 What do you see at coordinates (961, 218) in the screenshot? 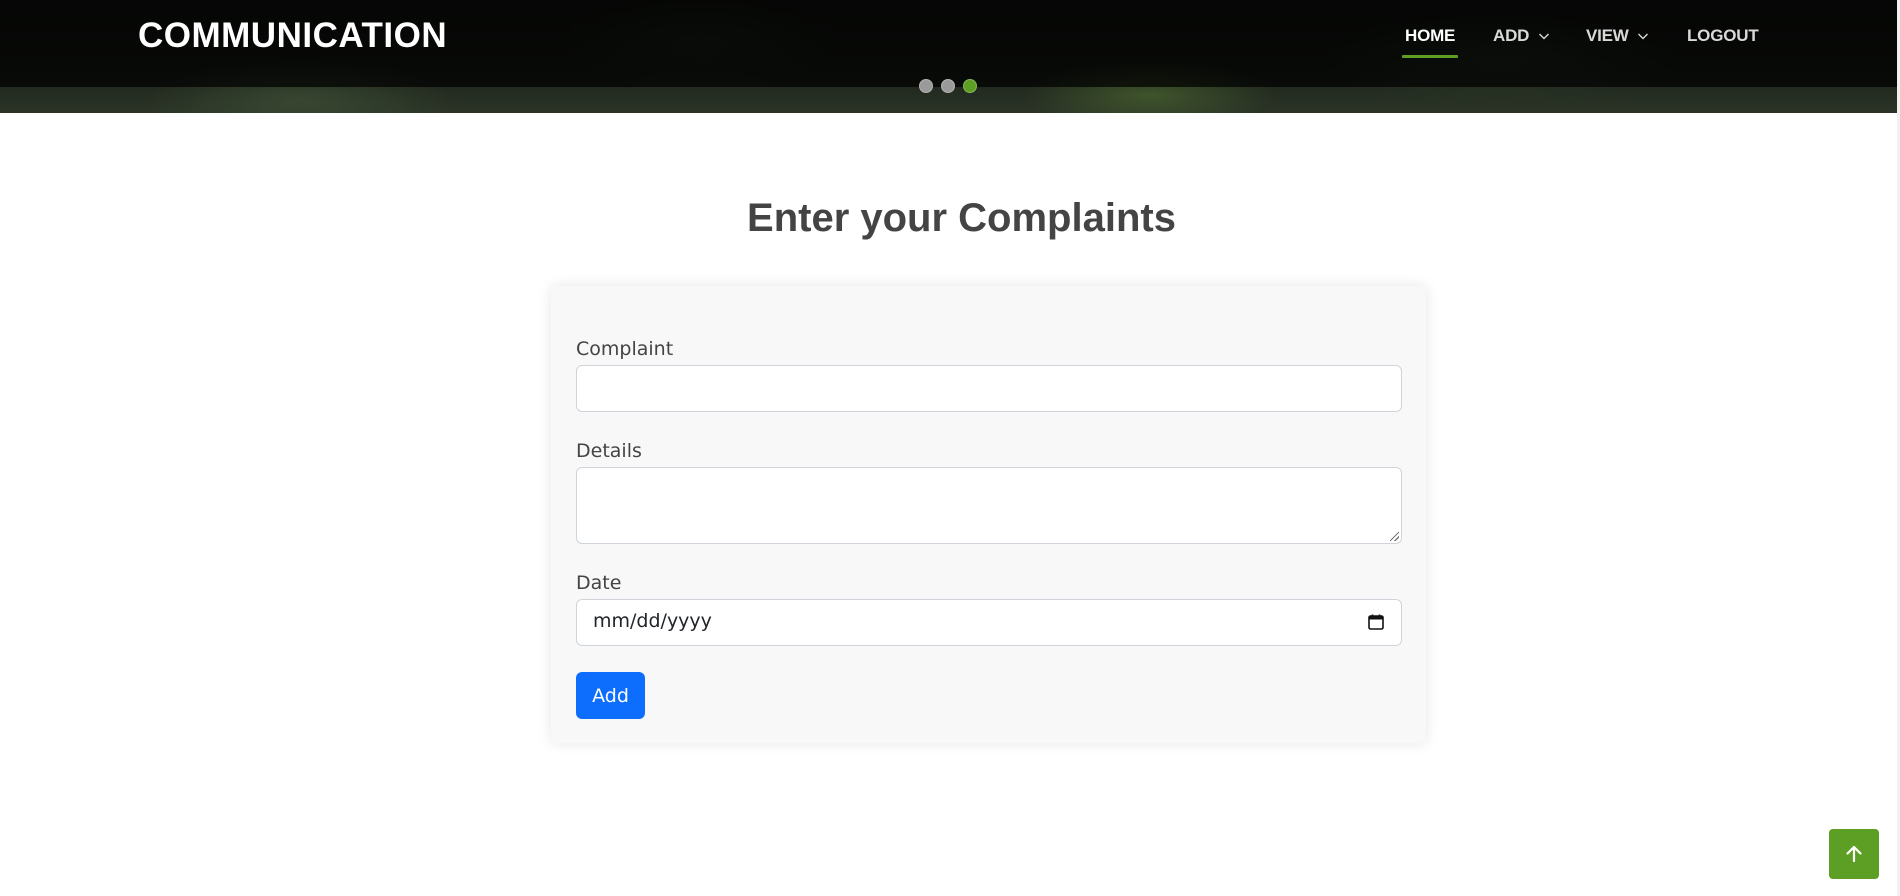
I see `page-title: Enter your Complaints` at bounding box center [961, 218].